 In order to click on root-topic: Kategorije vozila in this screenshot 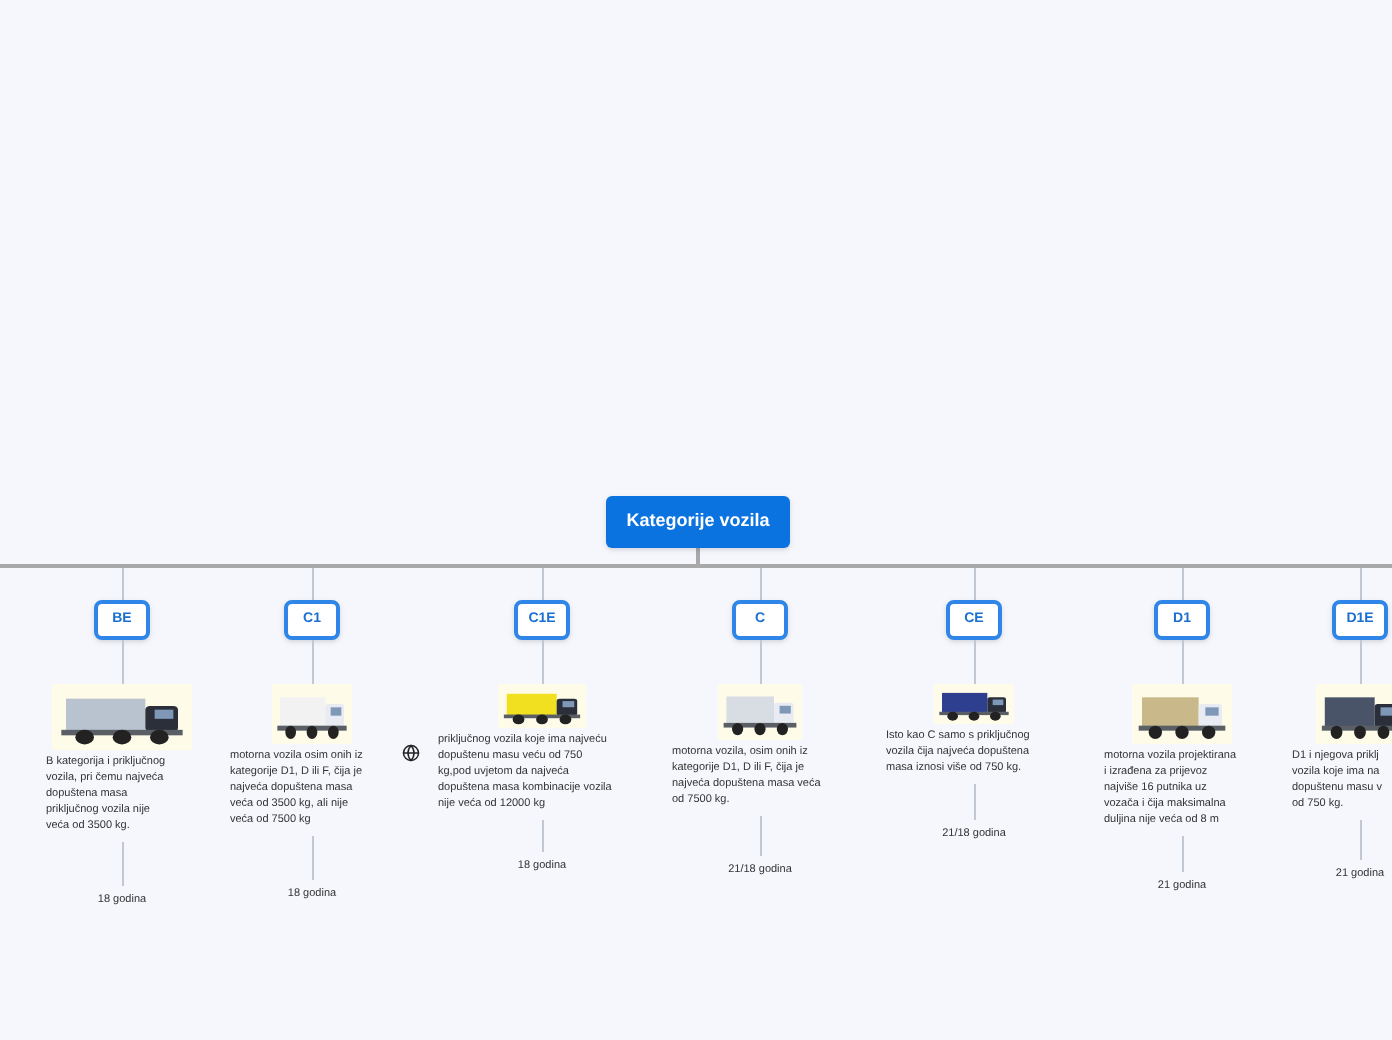, I will do `click(698, 522)`.